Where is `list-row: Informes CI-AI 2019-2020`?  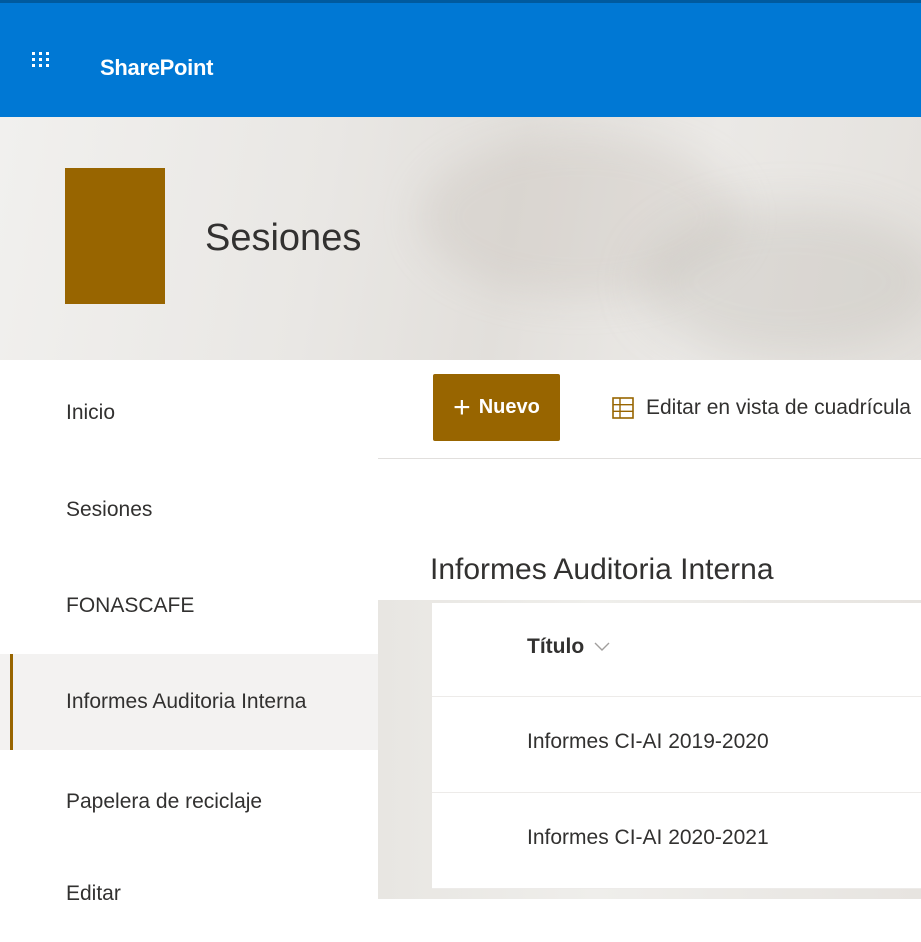
list-row: Informes CI-AI 2019-2020 is located at coordinates (676, 745).